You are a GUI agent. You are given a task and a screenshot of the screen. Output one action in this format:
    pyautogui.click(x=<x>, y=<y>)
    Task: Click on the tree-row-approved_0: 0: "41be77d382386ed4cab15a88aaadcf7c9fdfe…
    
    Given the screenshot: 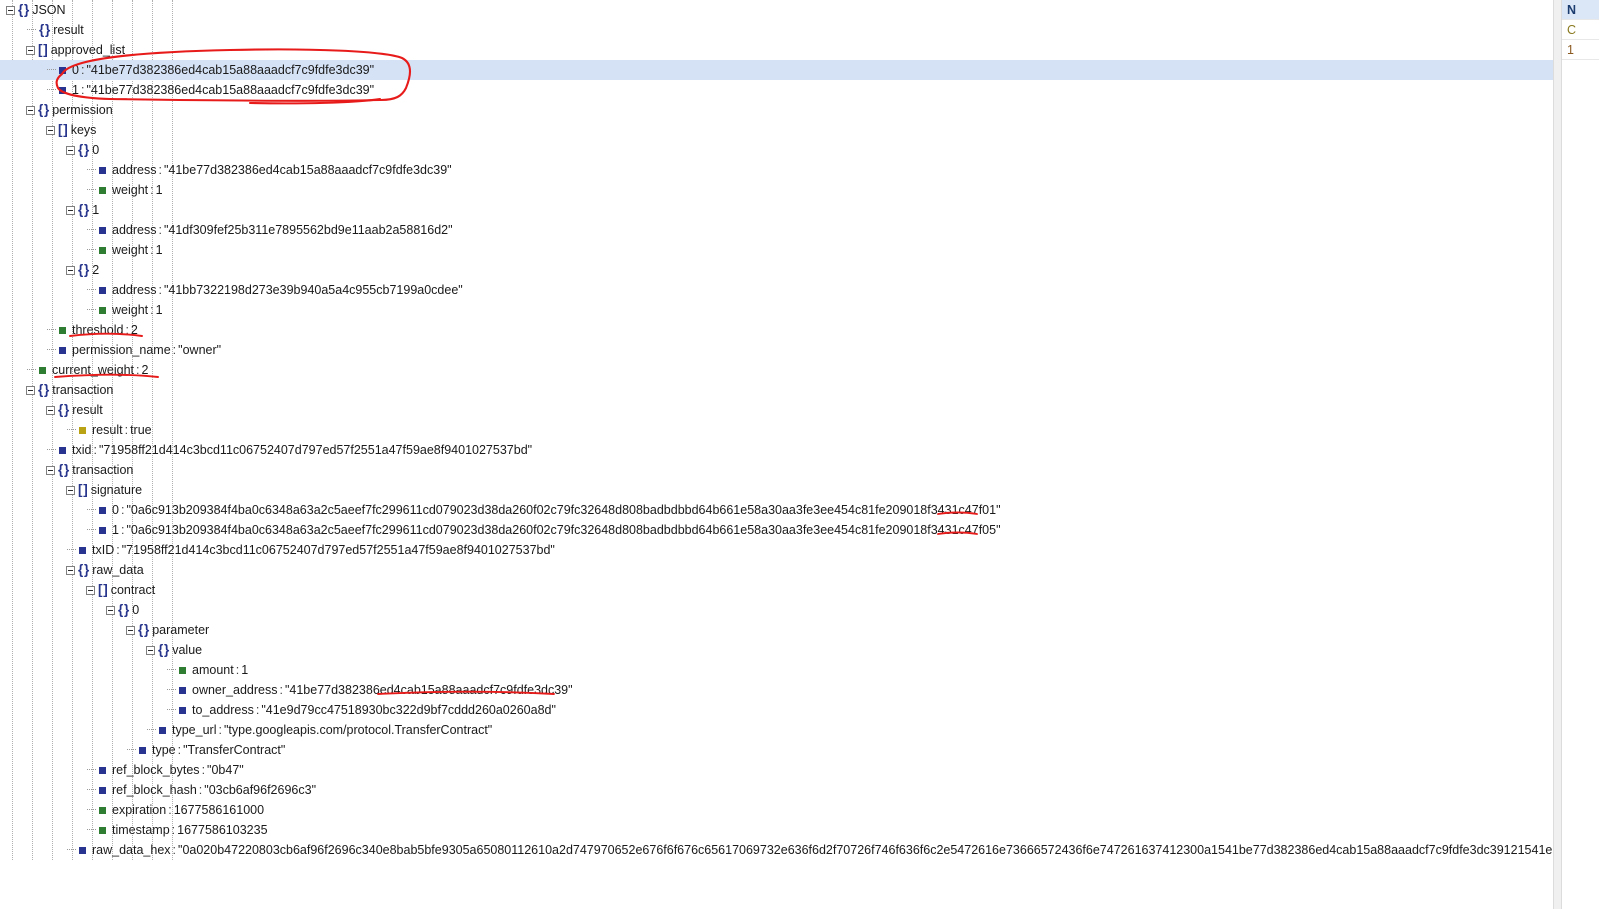 What is the action you would take?
    pyautogui.click(x=776, y=70)
    